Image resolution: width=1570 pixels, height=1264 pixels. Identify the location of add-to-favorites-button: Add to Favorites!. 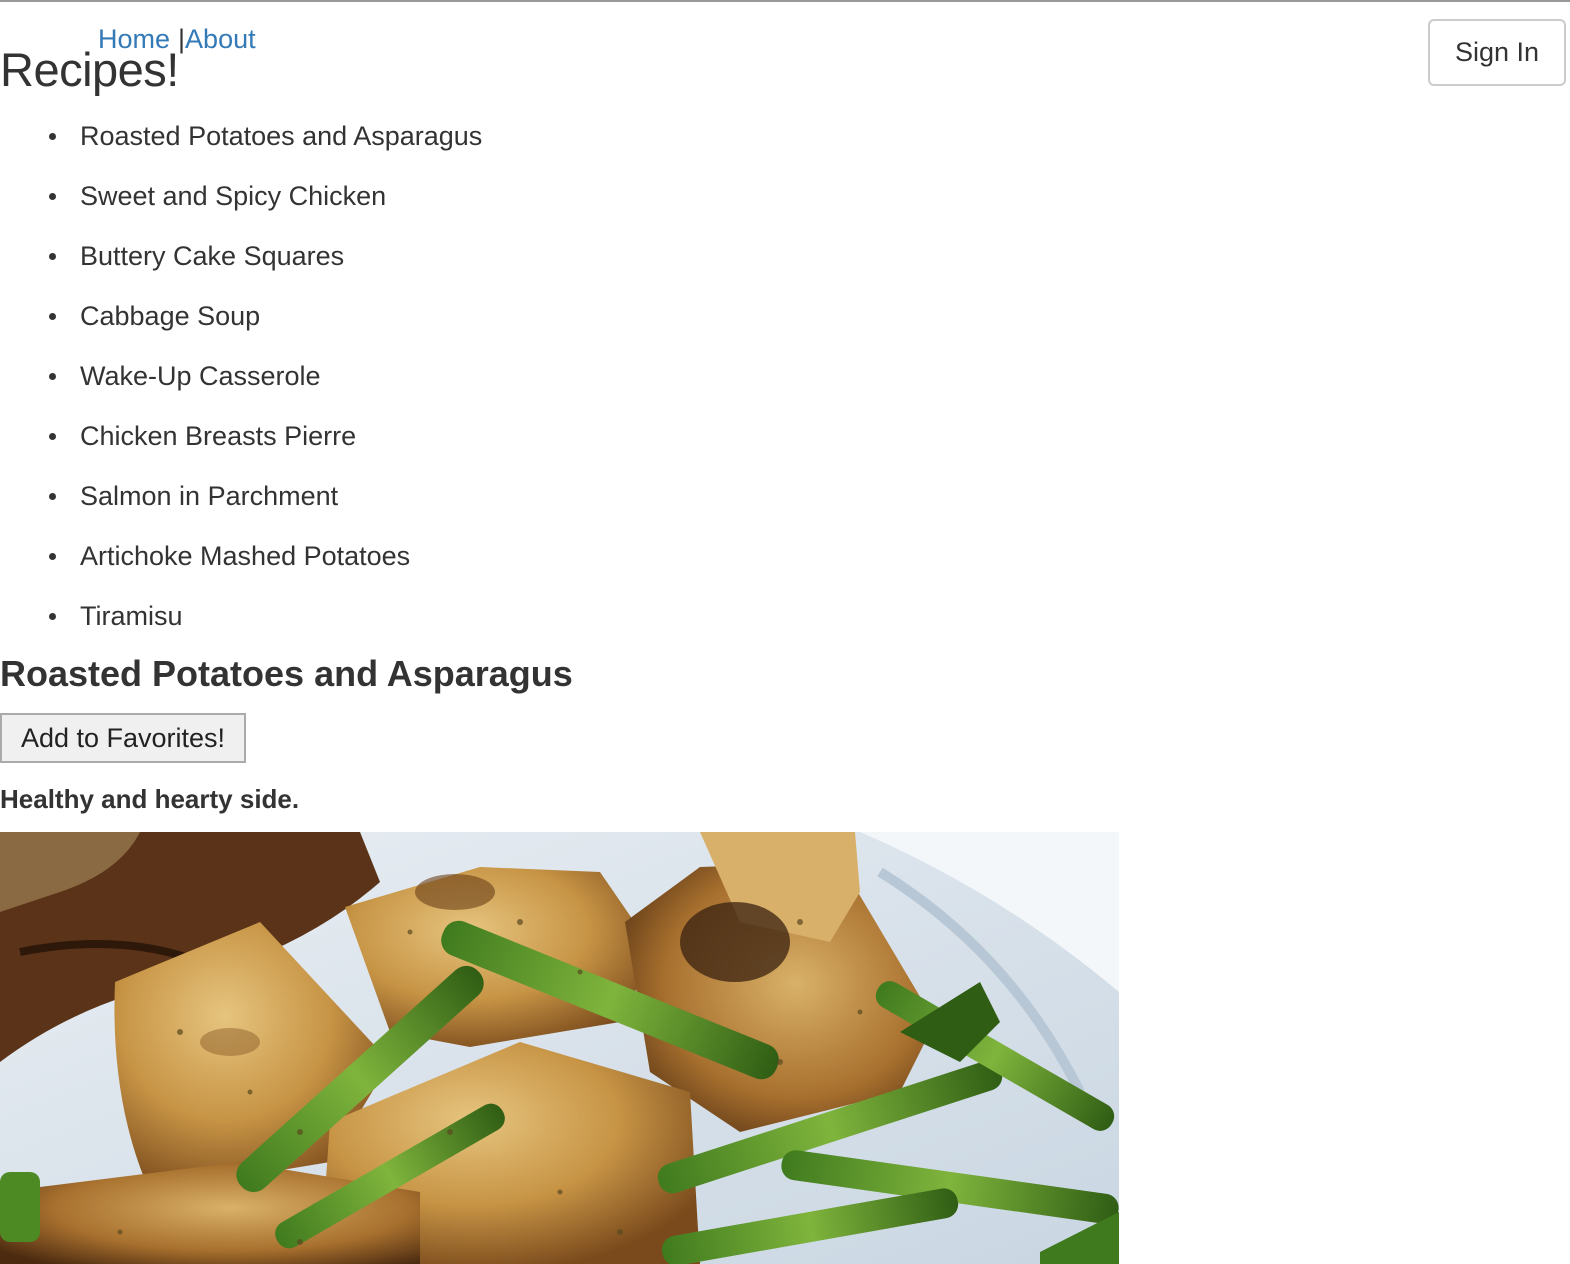
(123, 738).